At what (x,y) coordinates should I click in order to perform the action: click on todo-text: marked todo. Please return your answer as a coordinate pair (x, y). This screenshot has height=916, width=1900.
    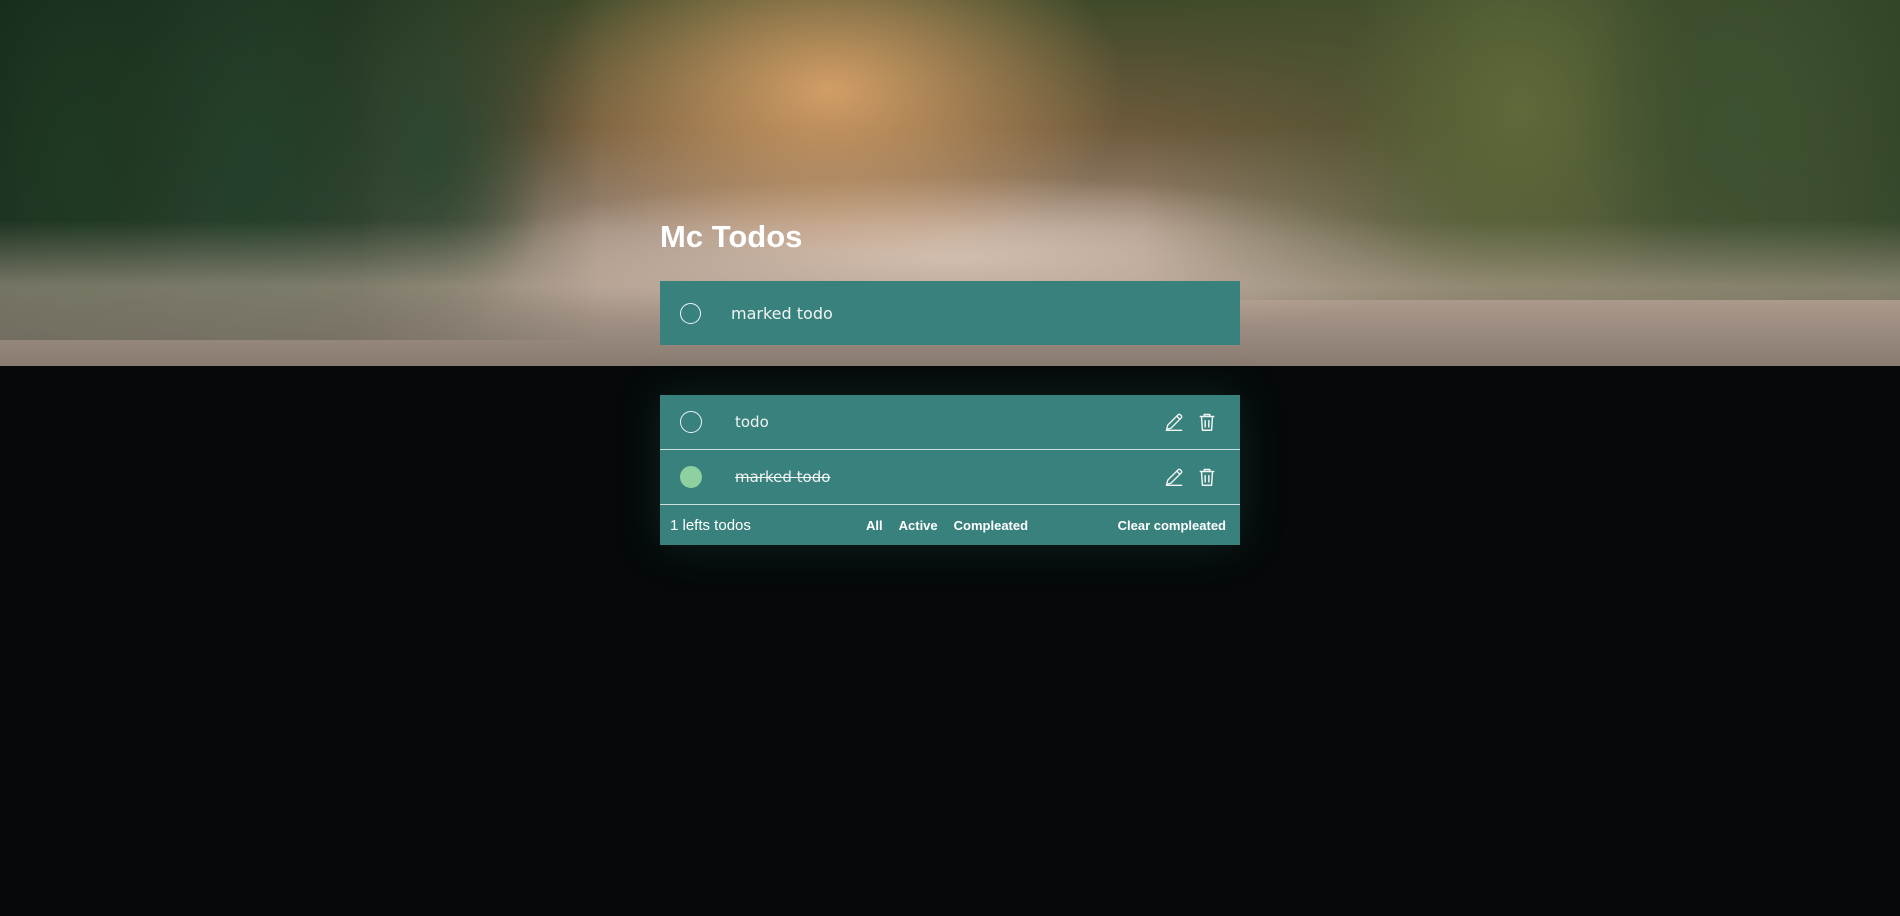
    Looking at the image, I should click on (783, 477).